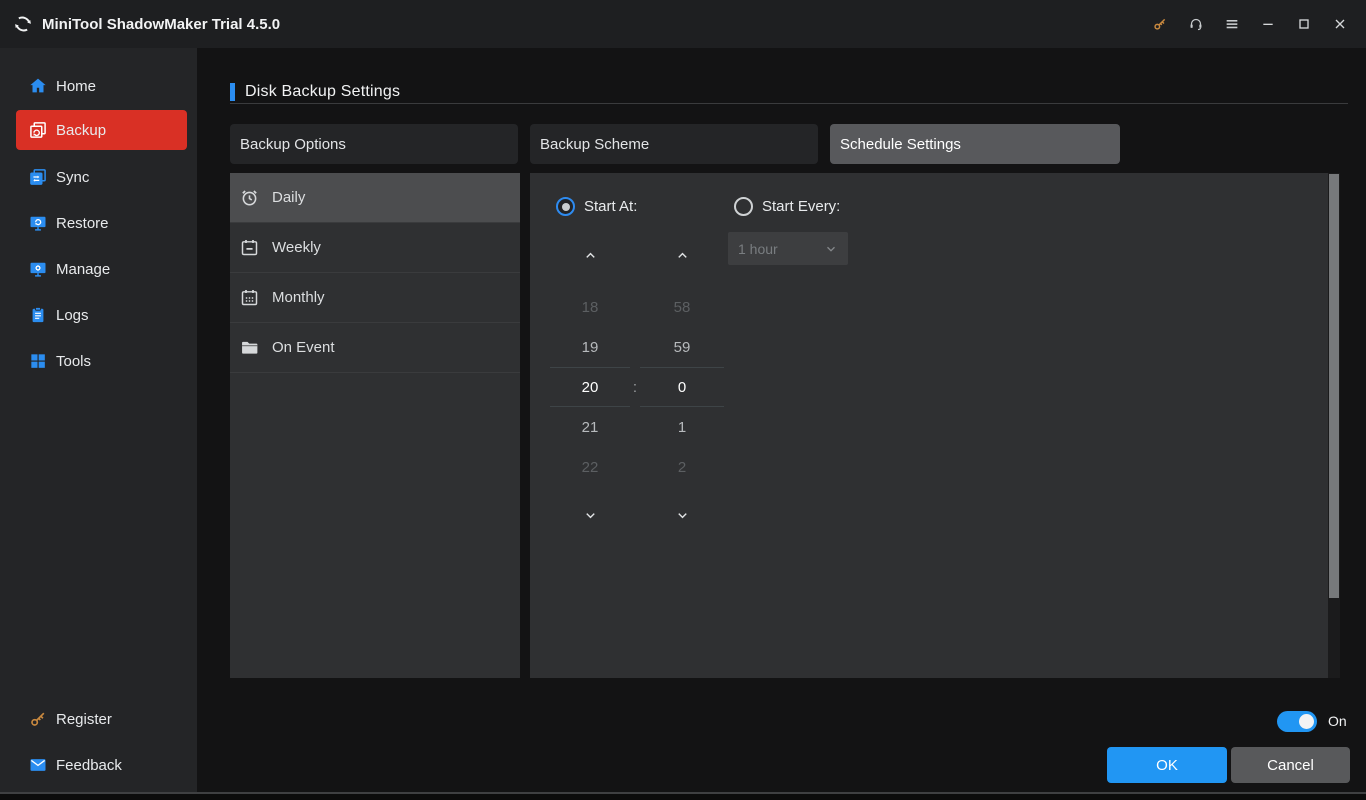  What do you see at coordinates (89, 765) in the screenshot?
I see `sidebar-item-label: Feedback` at bounding box center [89, 765].